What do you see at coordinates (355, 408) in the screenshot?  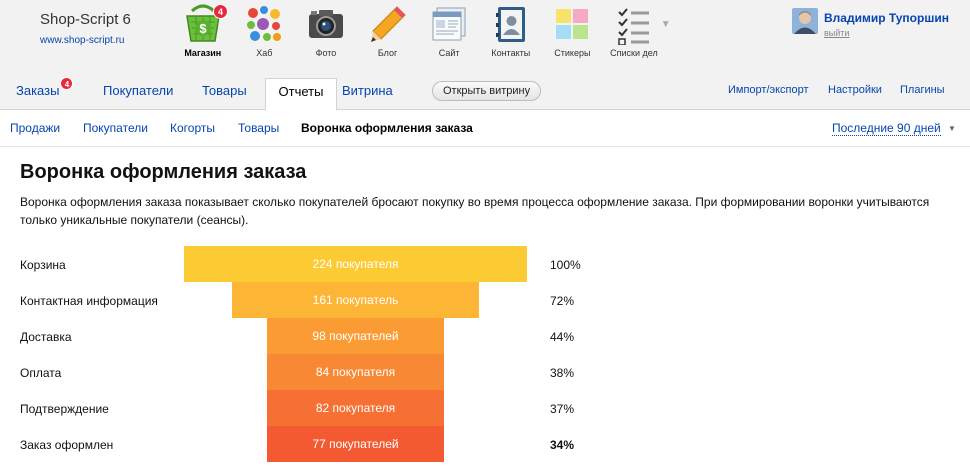 I see `funnel-bar: 82 покупателя` at bounding box center [355, 408].